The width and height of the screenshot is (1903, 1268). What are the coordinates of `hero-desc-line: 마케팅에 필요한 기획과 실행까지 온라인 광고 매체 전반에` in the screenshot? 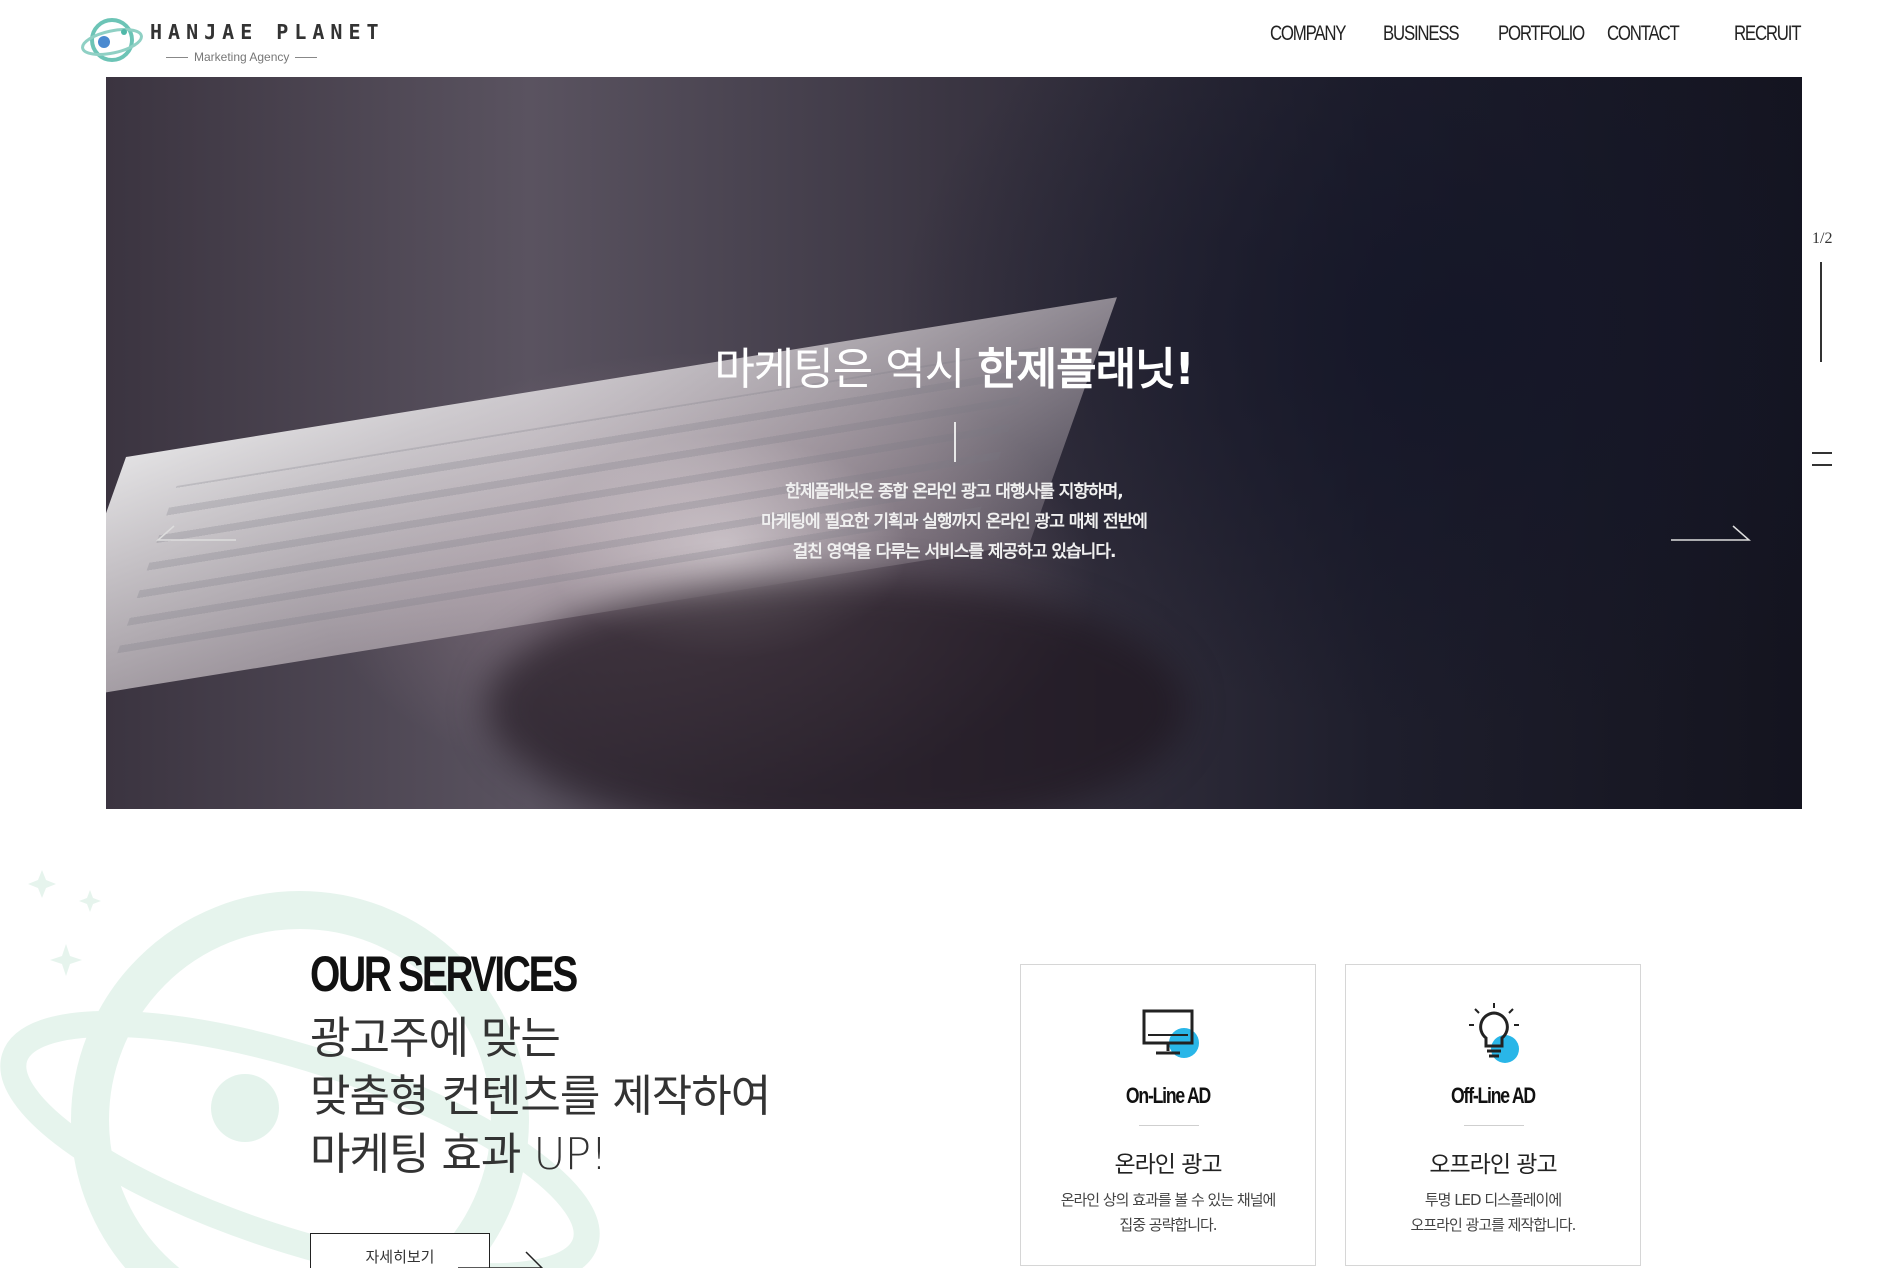 It's located at (954, 522).